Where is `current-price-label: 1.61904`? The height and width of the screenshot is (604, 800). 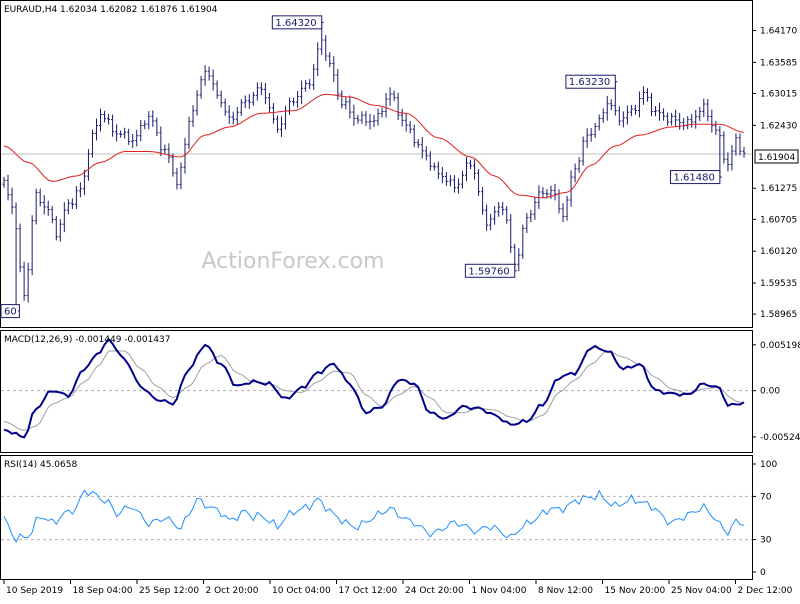
current-price-label: 1.61904 is located at coordinates (776, 158).